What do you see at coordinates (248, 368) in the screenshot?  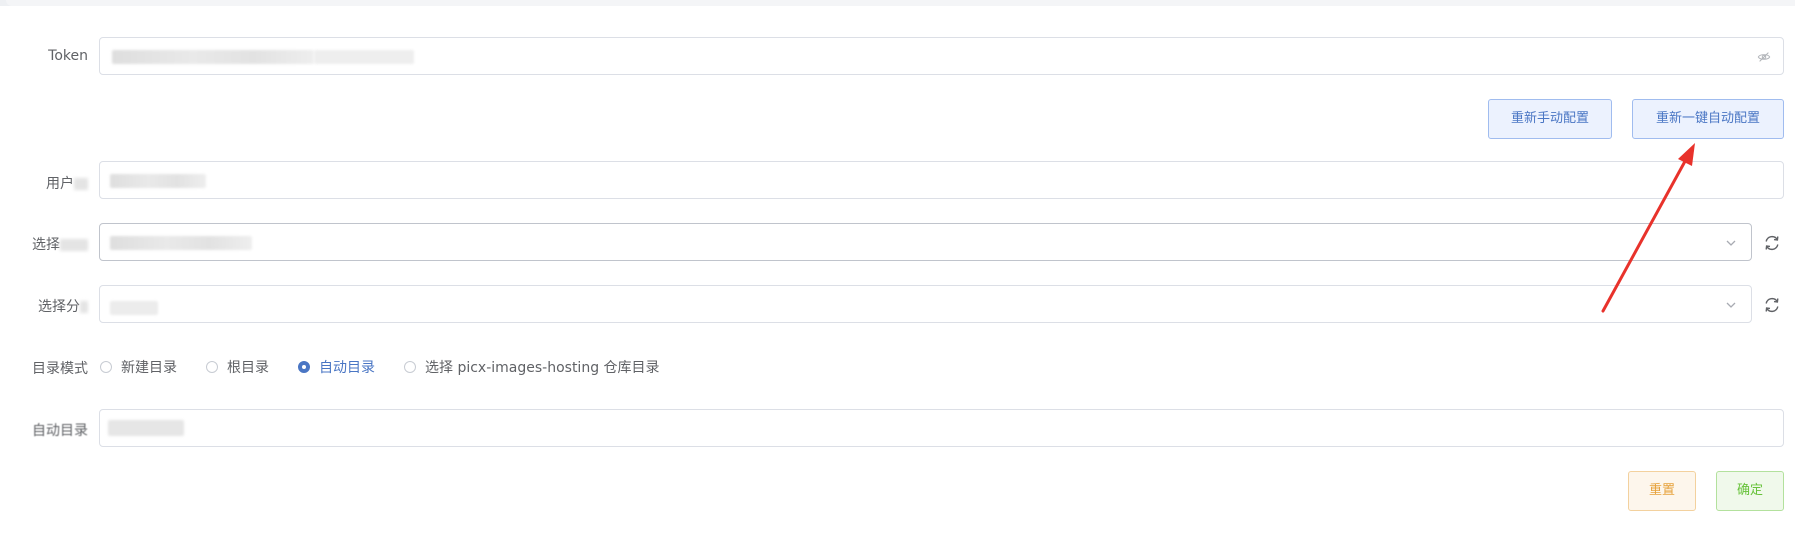 I see `radio-label: 根目录` at bounding box center [248, 368].